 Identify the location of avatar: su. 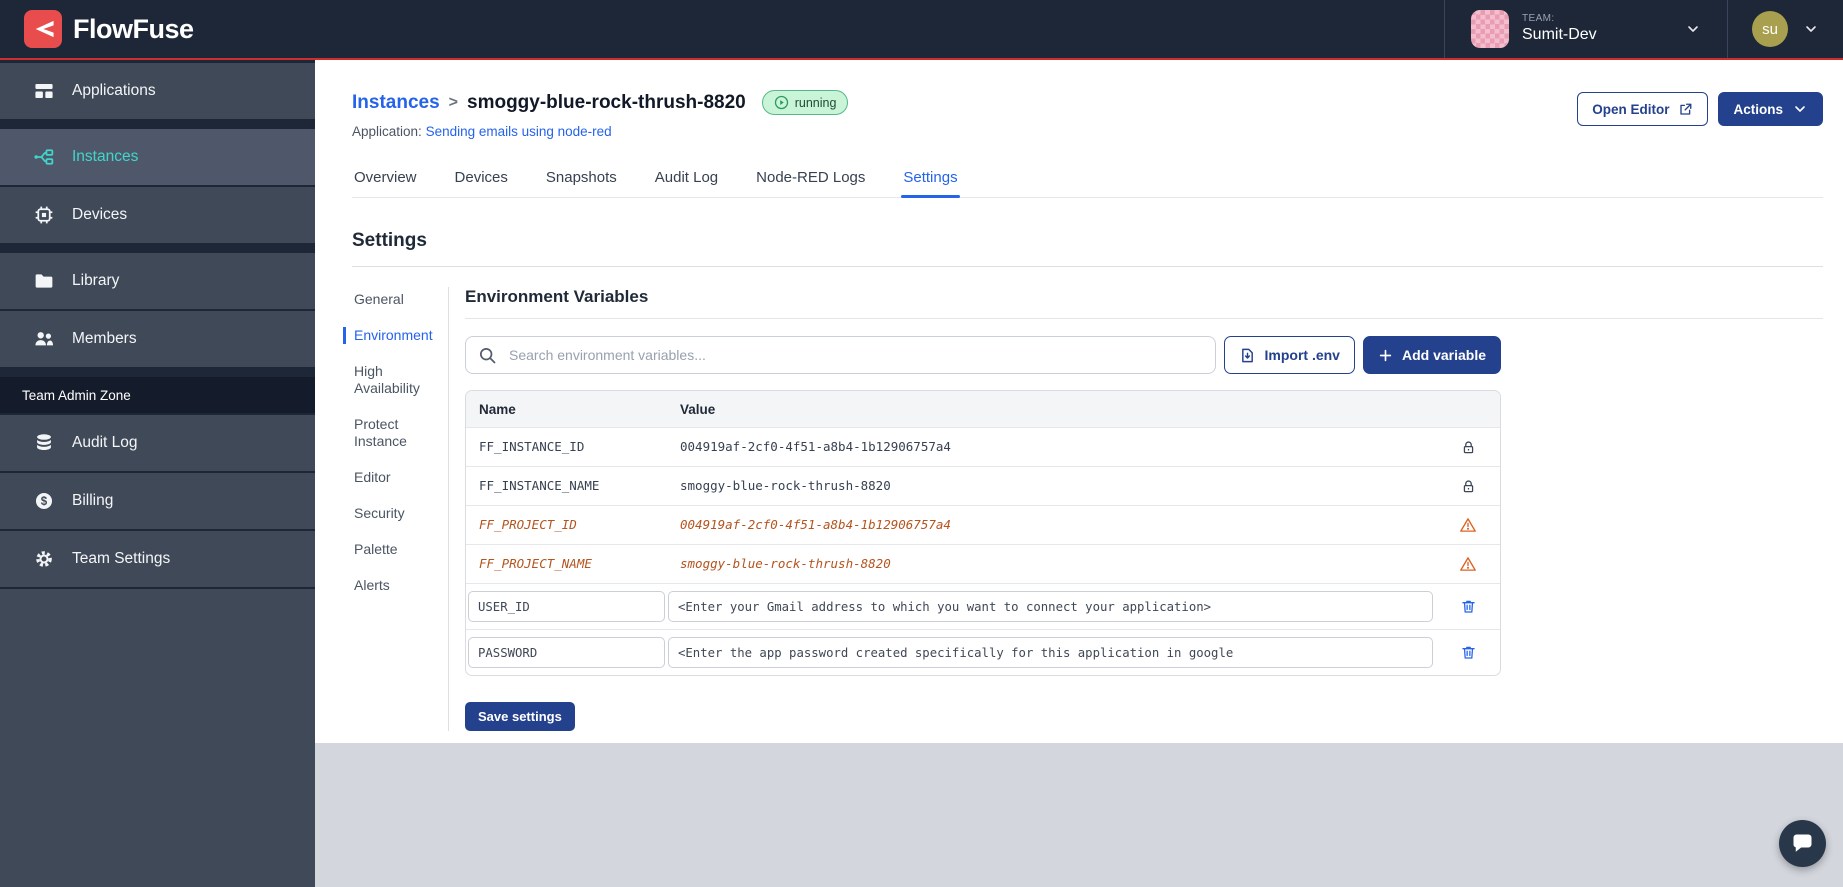
(1770, 29).